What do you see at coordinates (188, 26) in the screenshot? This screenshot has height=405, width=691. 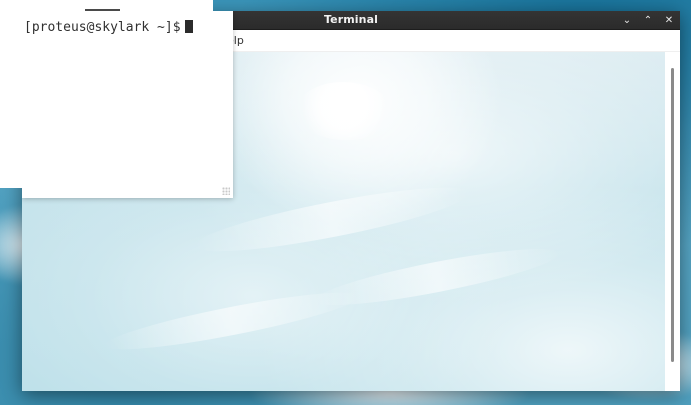 I see `cursor-block` at bounding box center [188, 26].